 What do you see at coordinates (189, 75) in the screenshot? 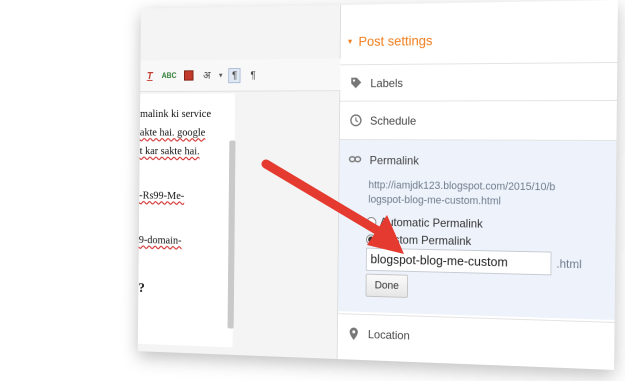
I see `image-icon` at bounding box center [189, 75].